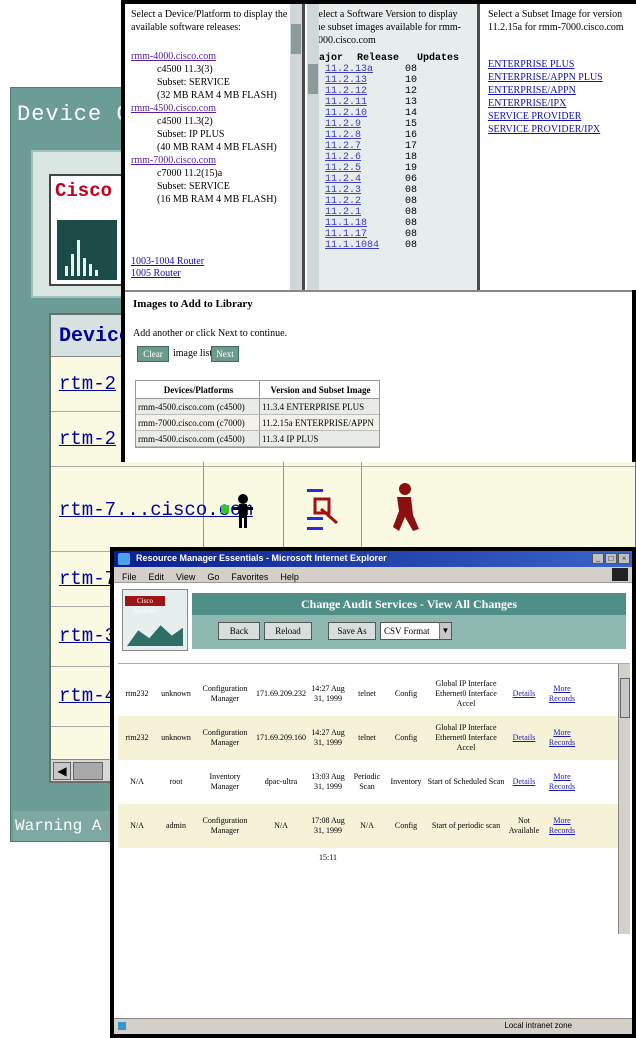 The width and height of the screenshot is (636, 1038). What do you see at coordinates (559, 64) in the screenshot?
I see `subset-image-link: ENTERPRISE PLUS` at bounding box center [559, 64].